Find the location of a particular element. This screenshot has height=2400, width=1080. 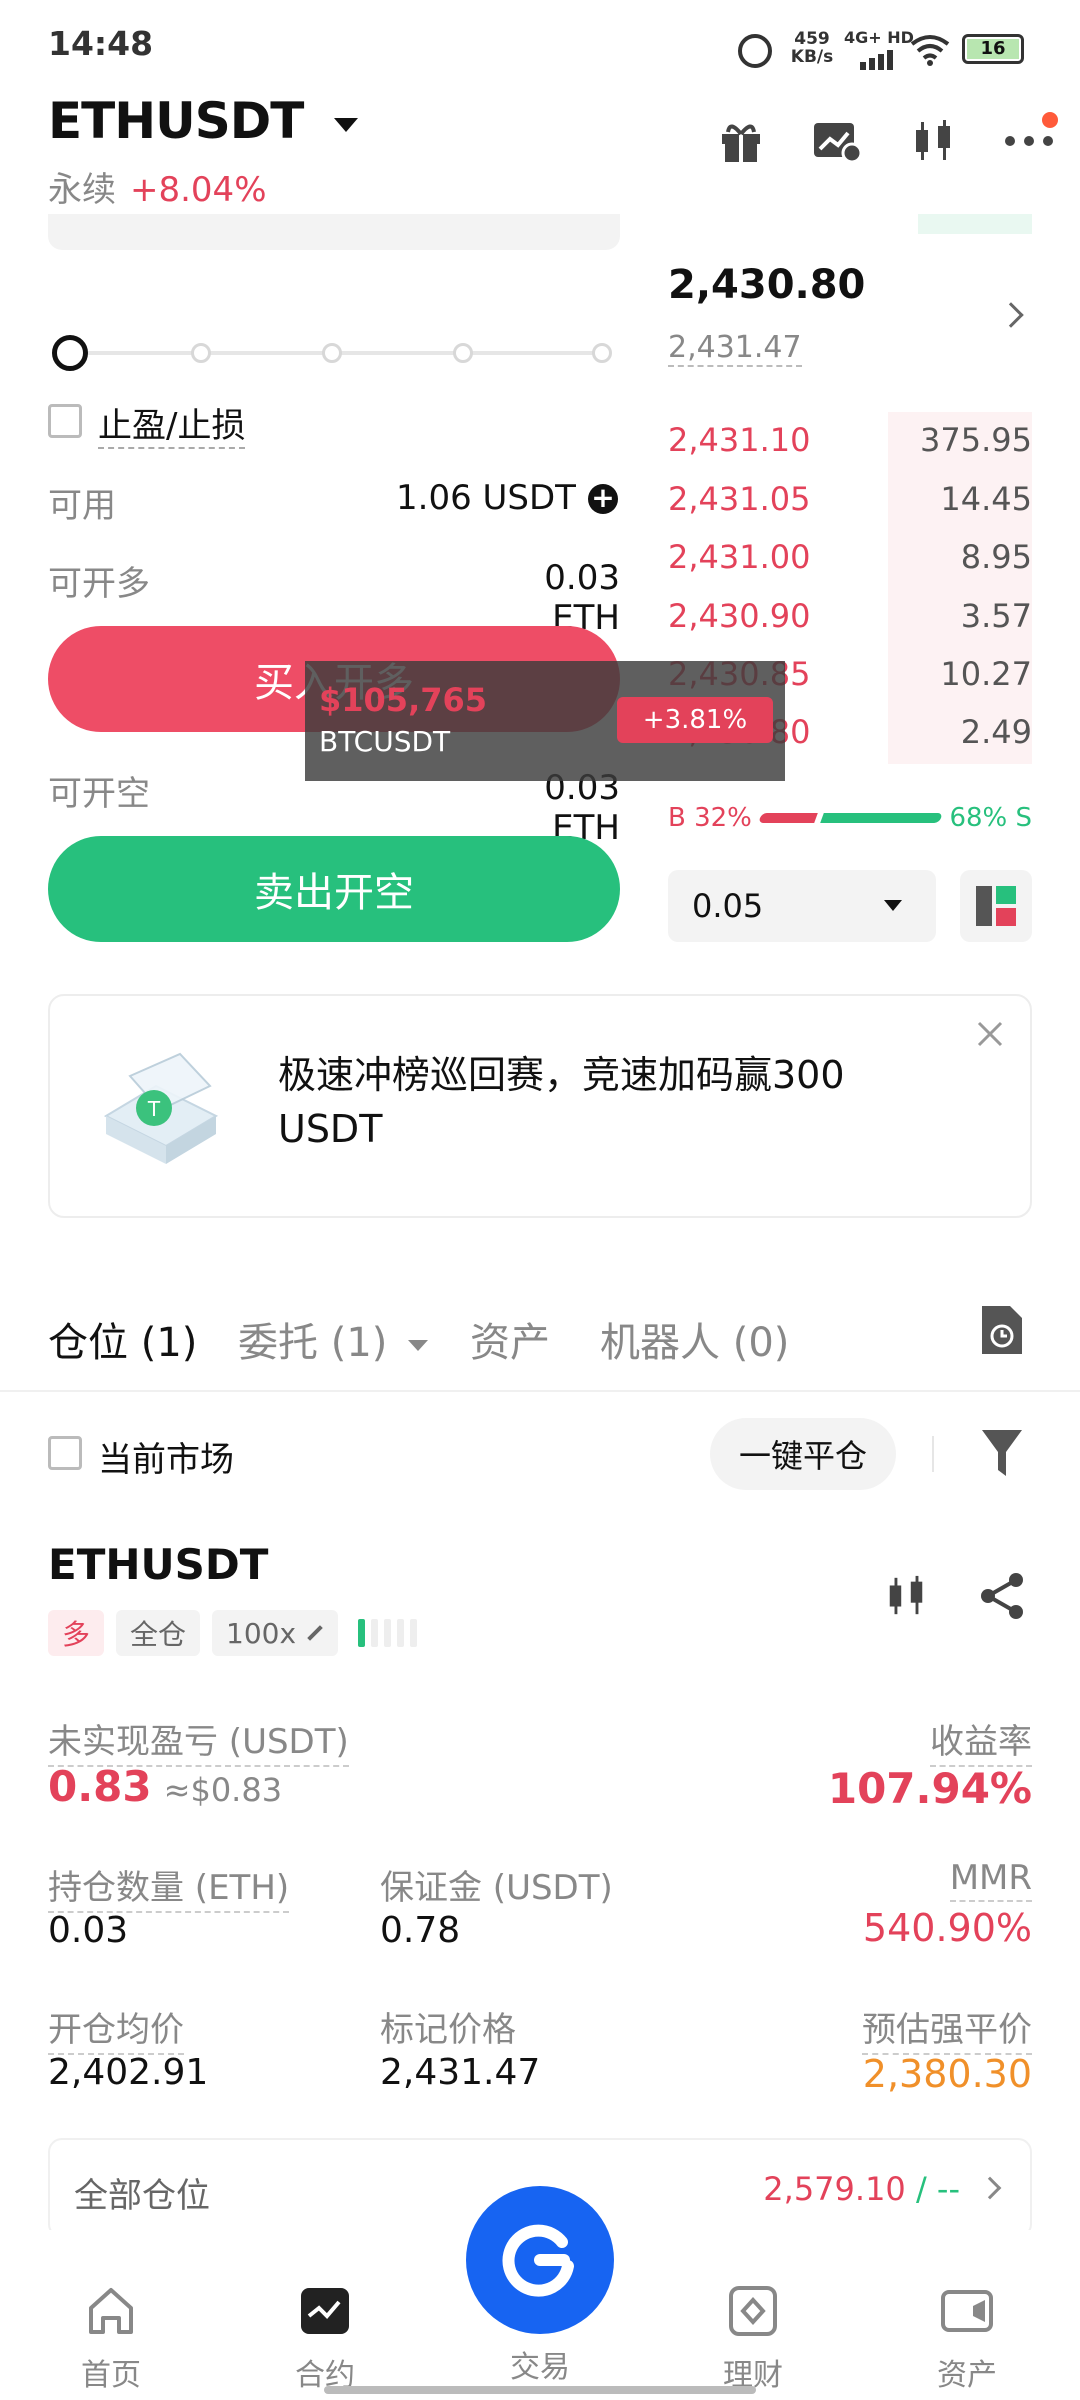

tab-orders: 委托 (1) is located at coordinates (333, 1339).